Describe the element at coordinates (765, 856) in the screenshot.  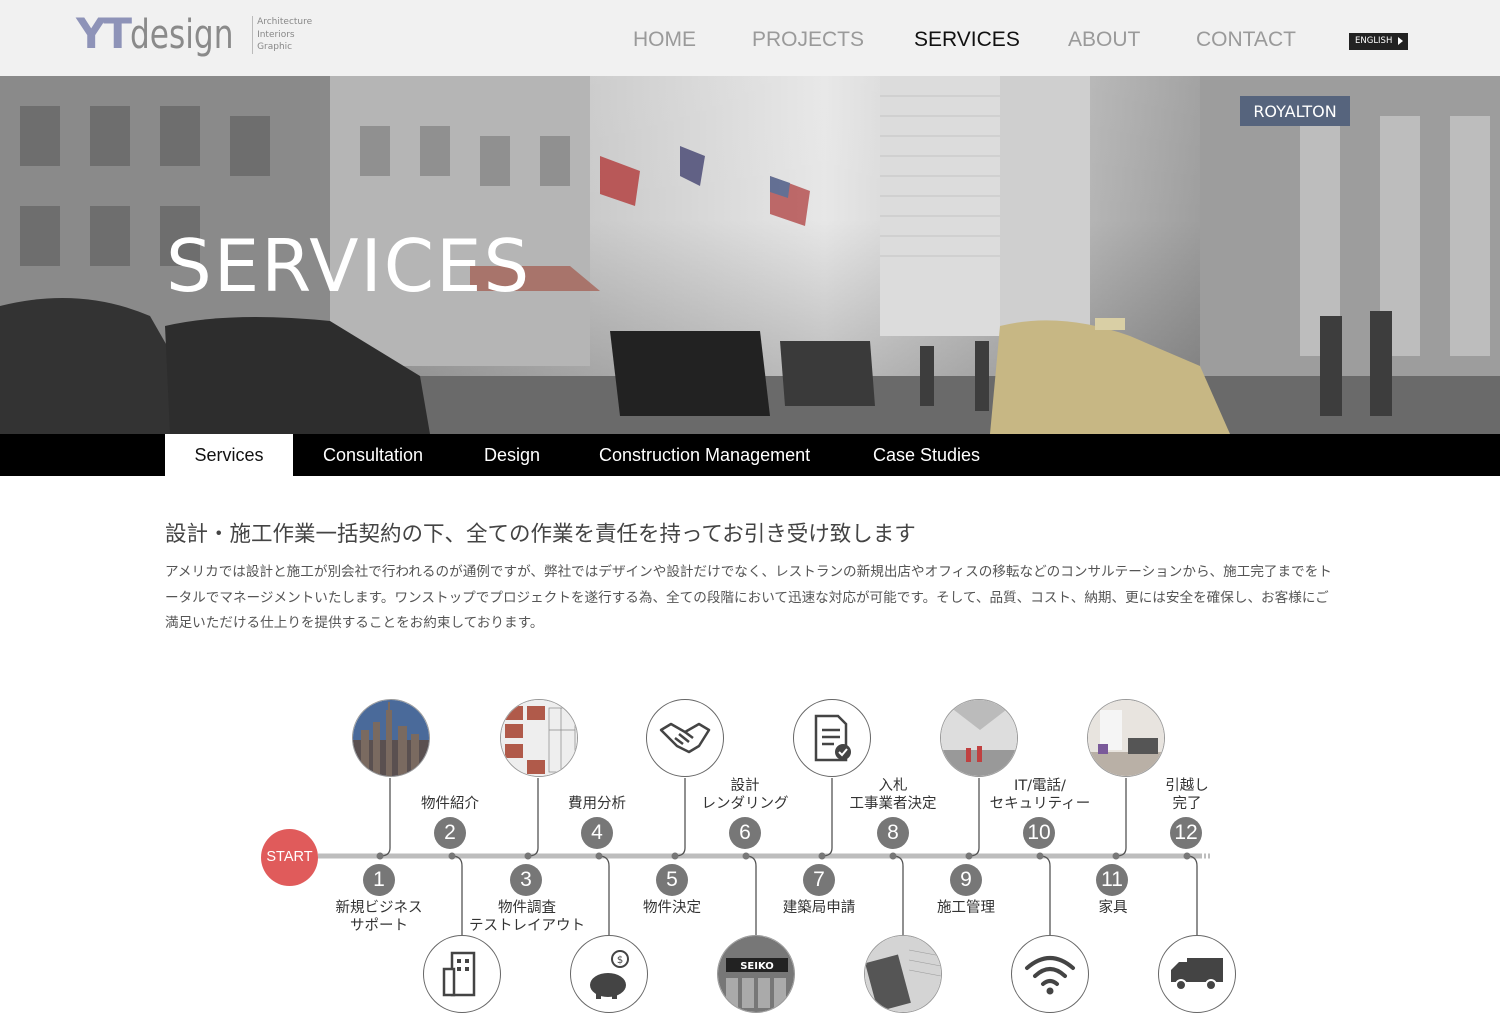
I see `timeline-lines` at that location.